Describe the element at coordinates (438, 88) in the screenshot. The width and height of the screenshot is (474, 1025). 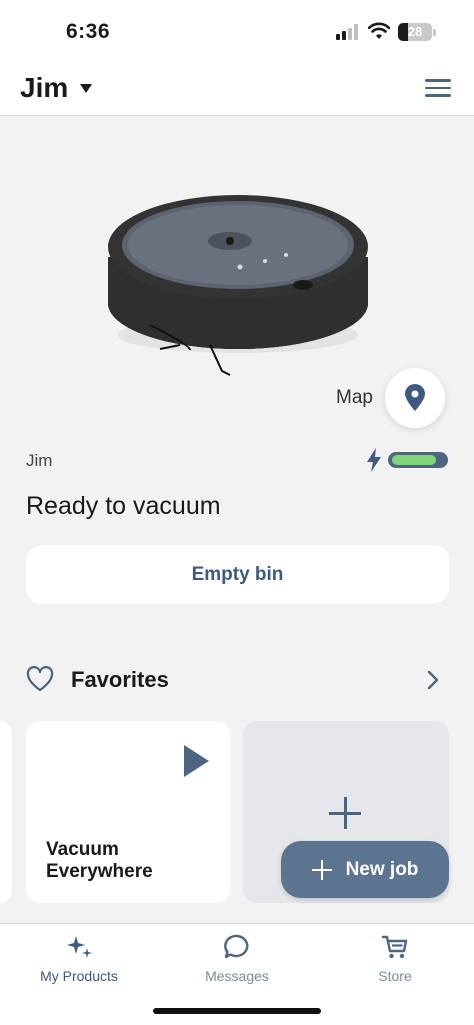
I see `hamburger-menu-icon` at that location.